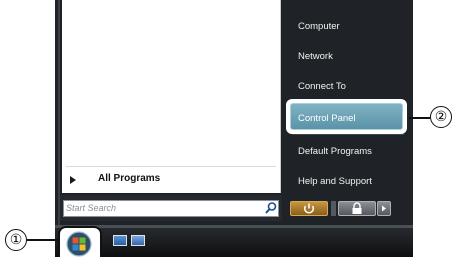 The image size is (454, 257). I want to click on windows-start-orb-icon, so click(79, 243).